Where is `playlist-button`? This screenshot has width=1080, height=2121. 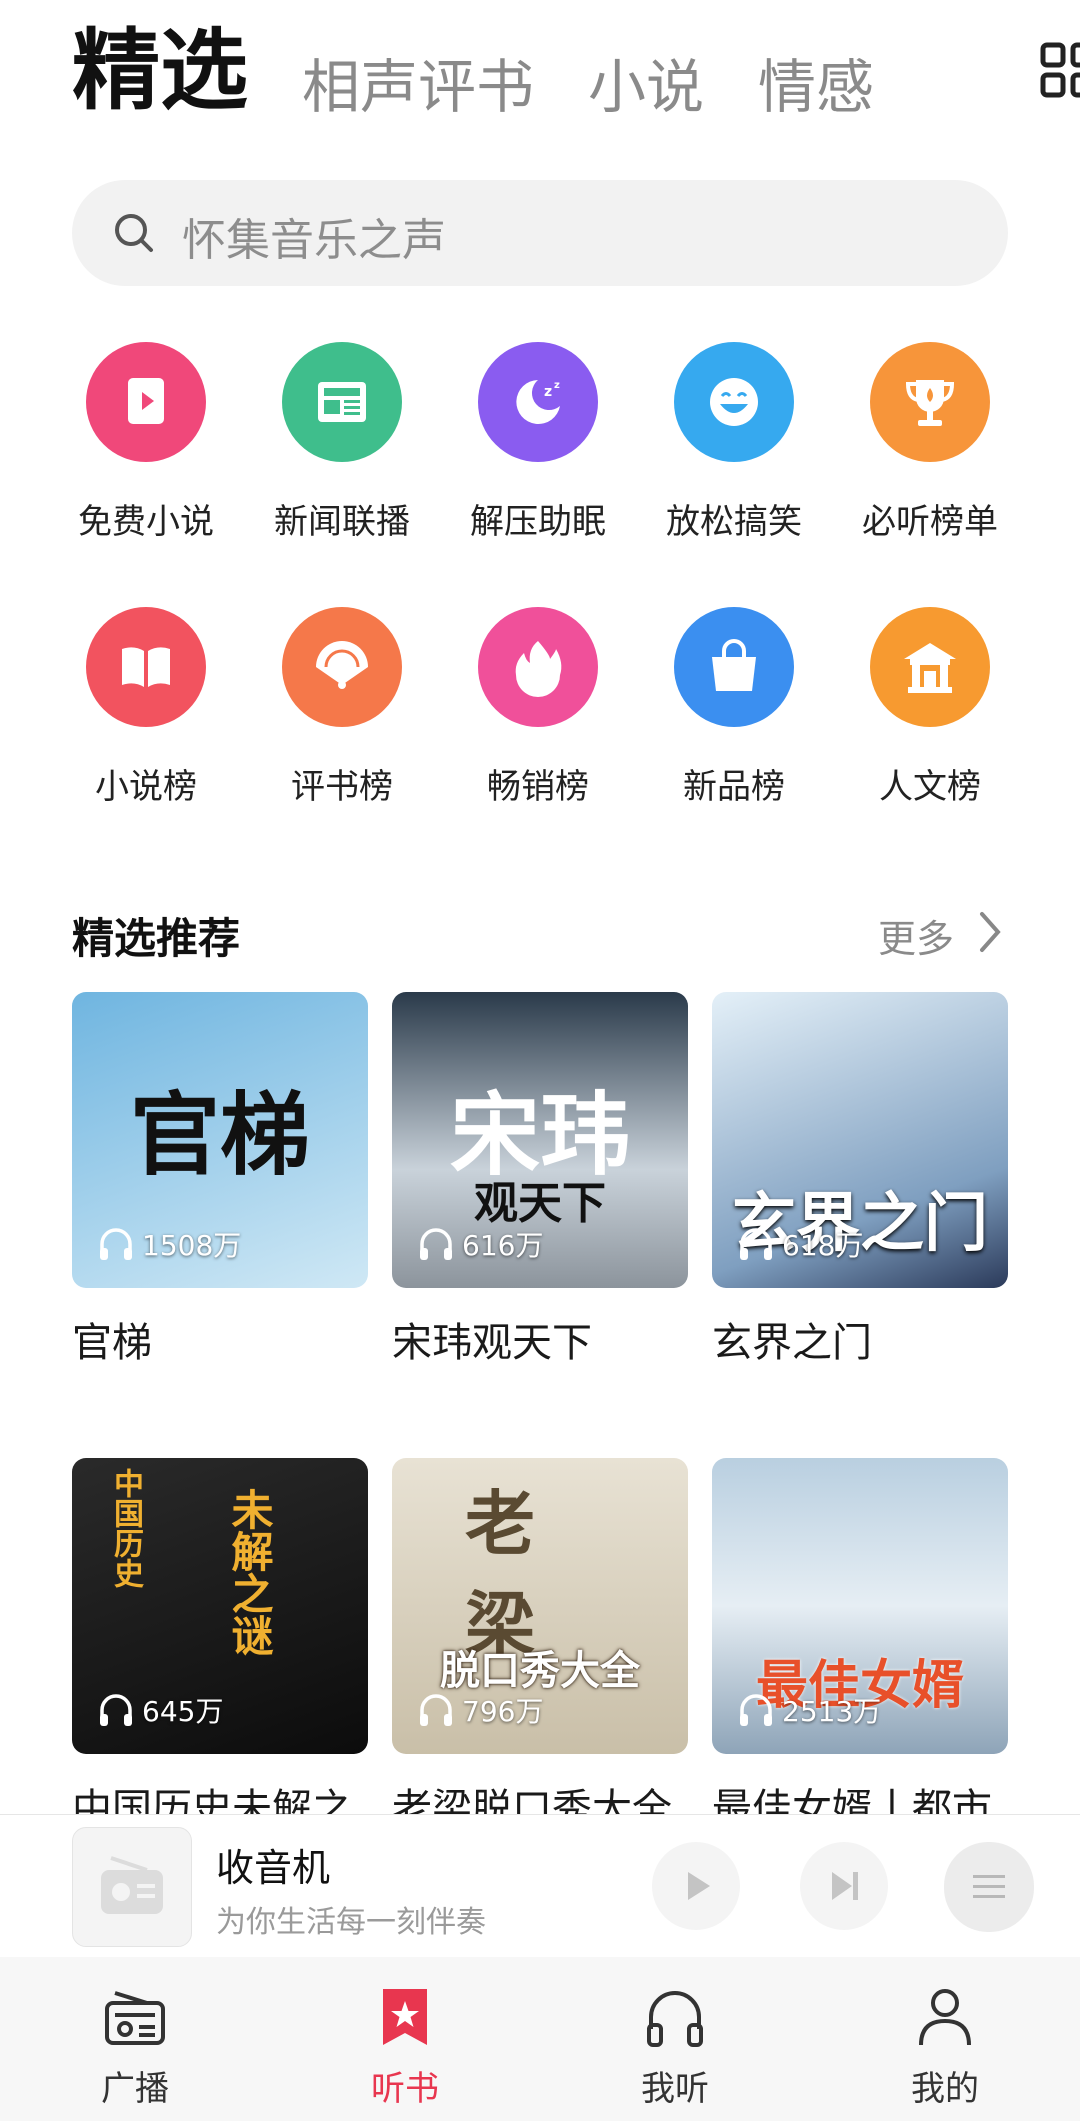 playlist-button is located at coordinates (989, 1887).